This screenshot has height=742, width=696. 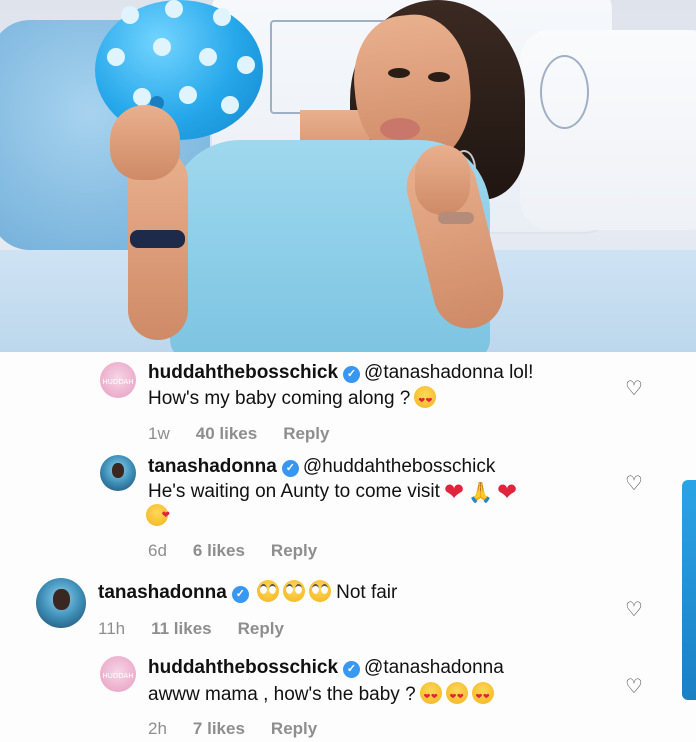 What do you see at coordinates (367, 592) in the screenshot?
I see `comment-text: Not fair` at bounding box center [367, 592].